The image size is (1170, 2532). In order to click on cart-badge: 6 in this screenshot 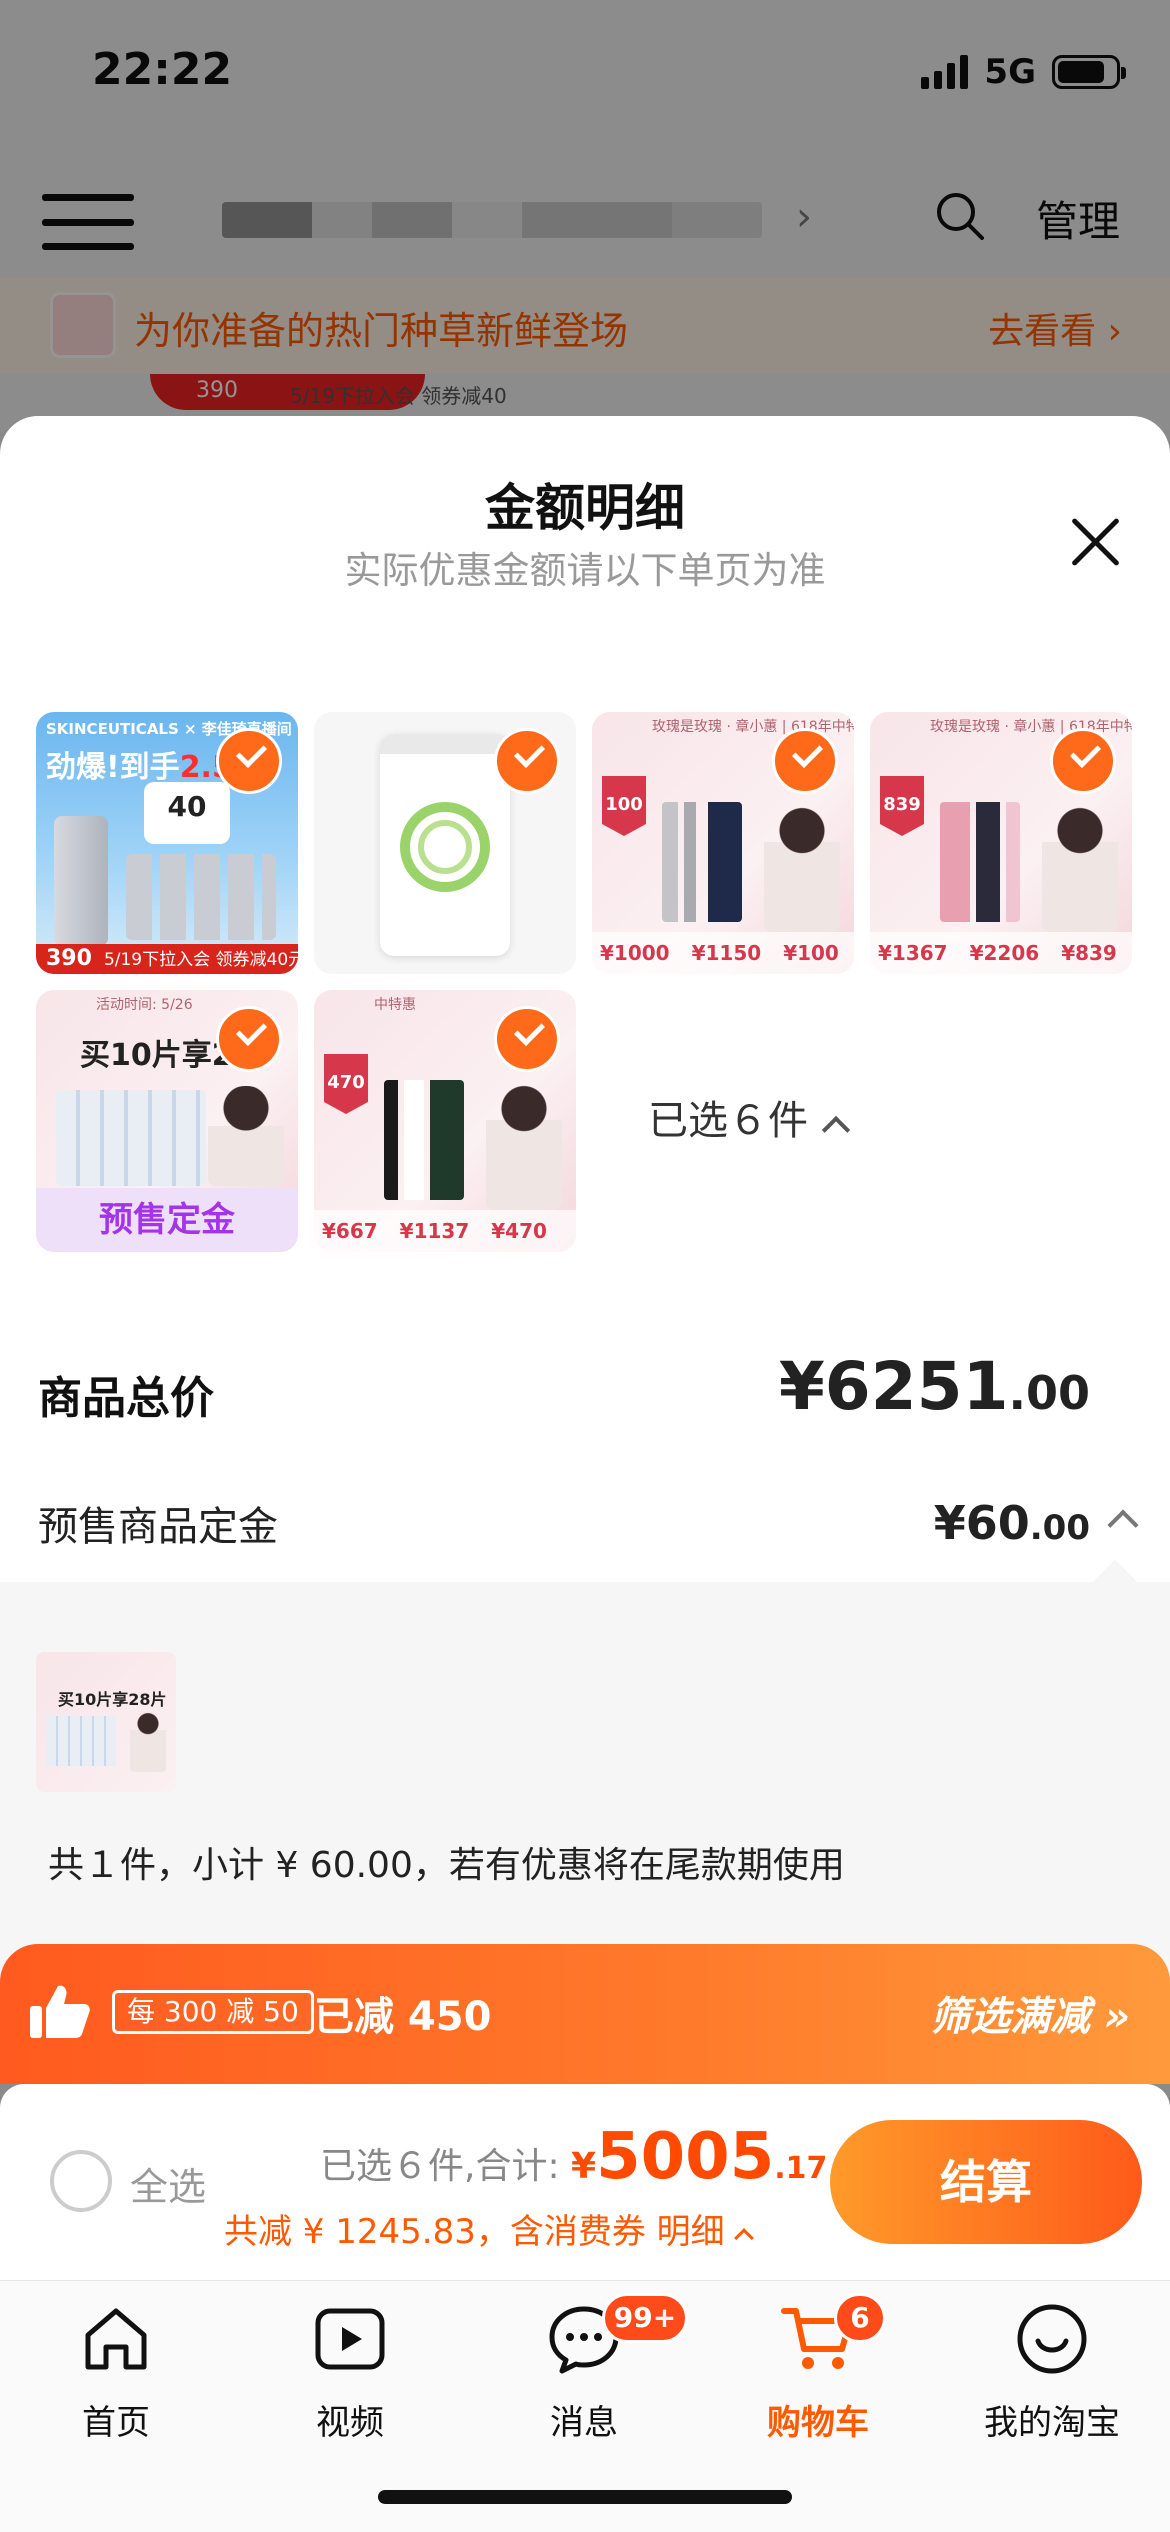, I will do `click(860, 2318)`.